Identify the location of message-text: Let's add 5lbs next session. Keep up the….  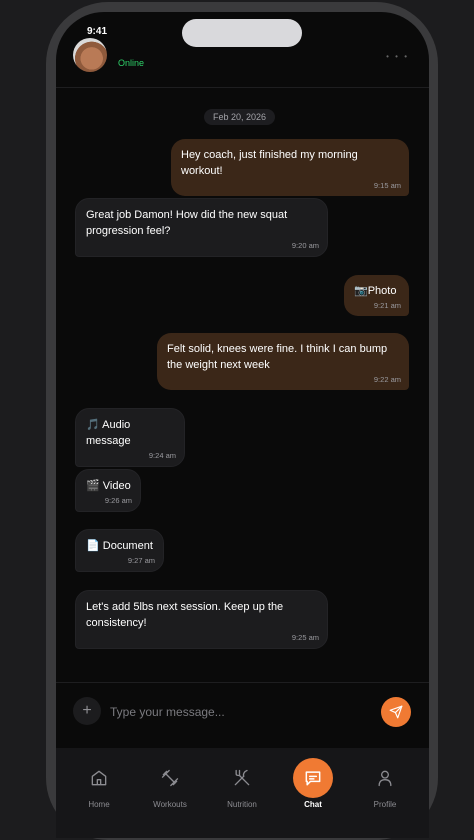
(185, 615).